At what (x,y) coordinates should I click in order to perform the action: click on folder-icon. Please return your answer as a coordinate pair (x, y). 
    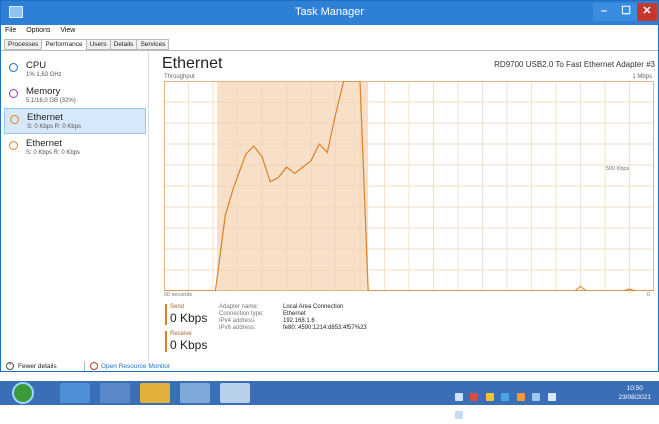
    Looking at the image, I should click on (155, 393).